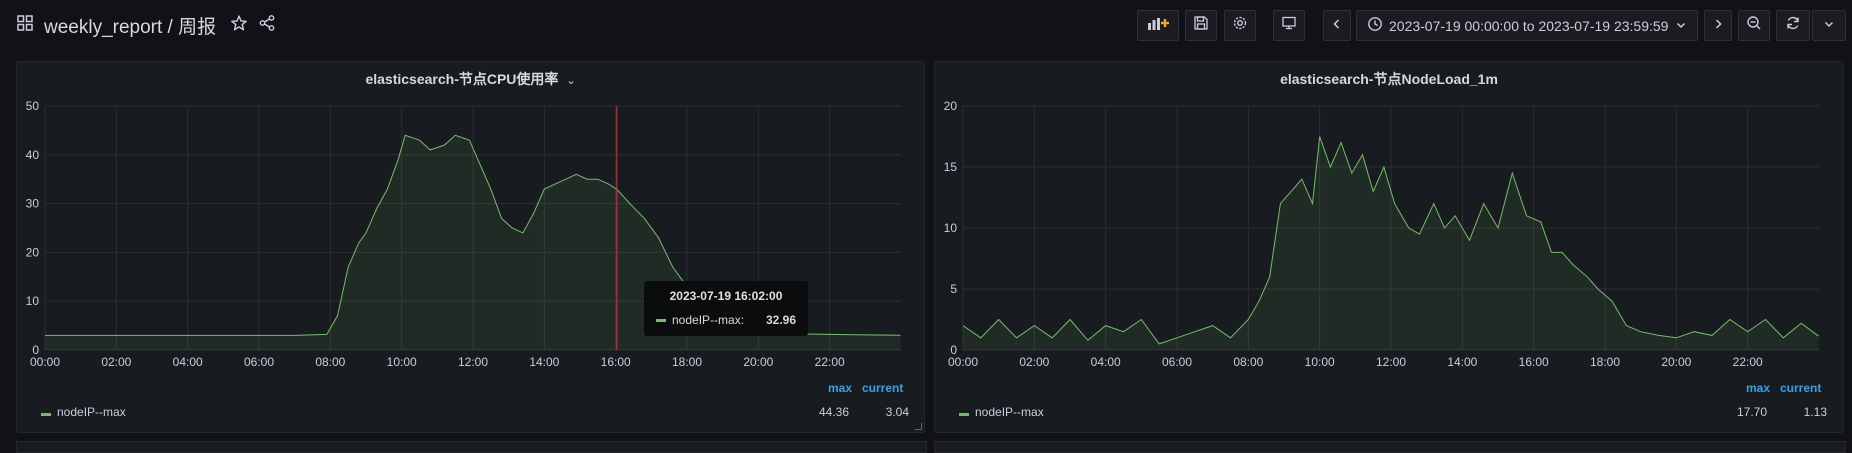  I want to click on time-range-forward-button, so click(1718, 25).